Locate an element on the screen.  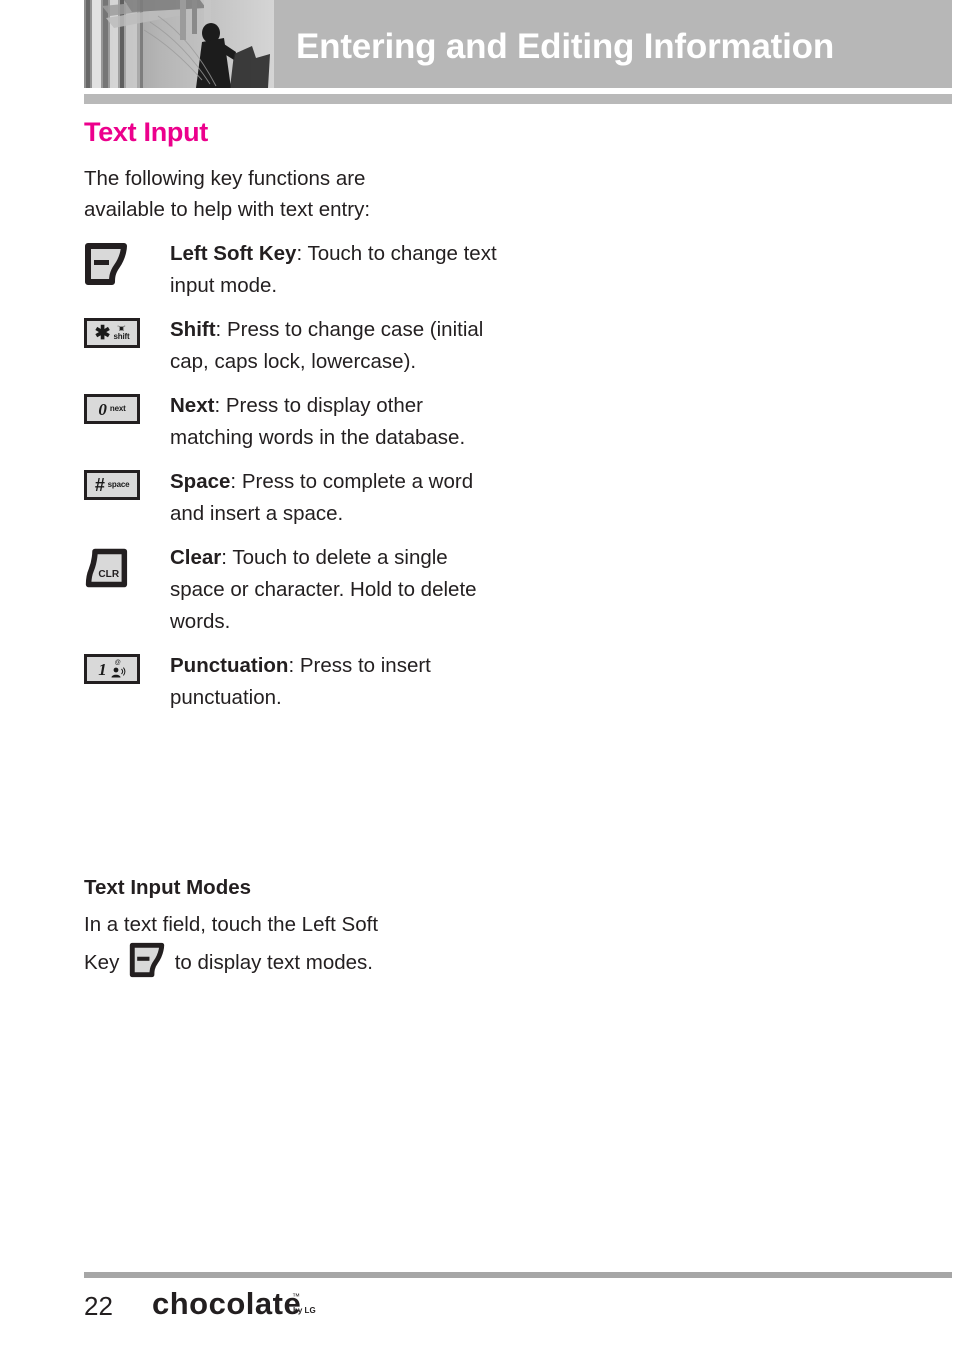
punctuation-label-stack: @ is located at coordinates (118, 669).